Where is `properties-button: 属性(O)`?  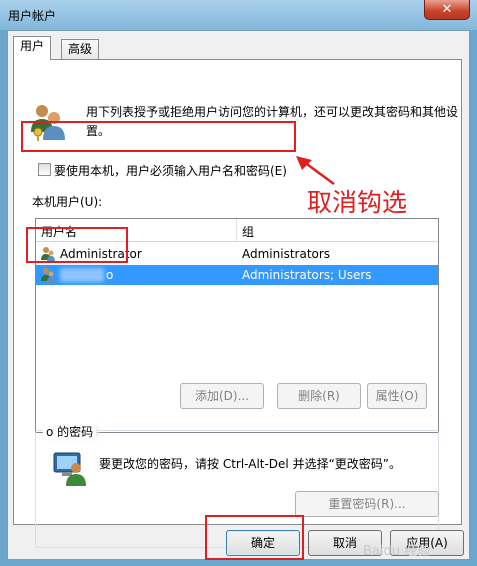
properties-button: 属性(O) is located at coordinates (397, 396).